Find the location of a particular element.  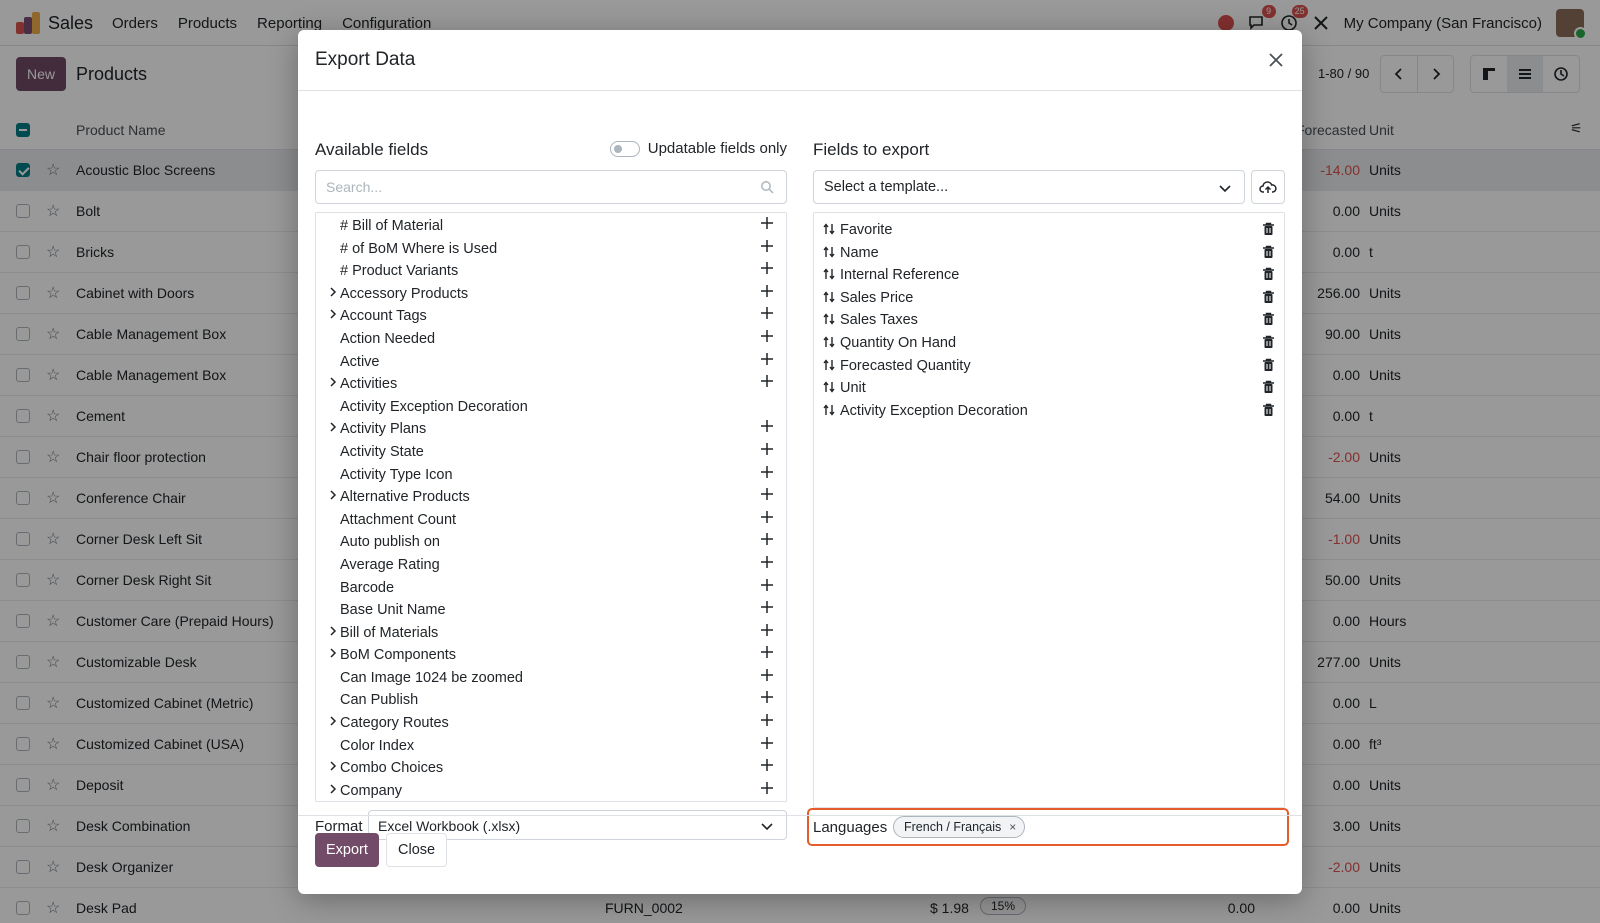

export-field-item: Internal Reference is located at coordinates (1049, 275).